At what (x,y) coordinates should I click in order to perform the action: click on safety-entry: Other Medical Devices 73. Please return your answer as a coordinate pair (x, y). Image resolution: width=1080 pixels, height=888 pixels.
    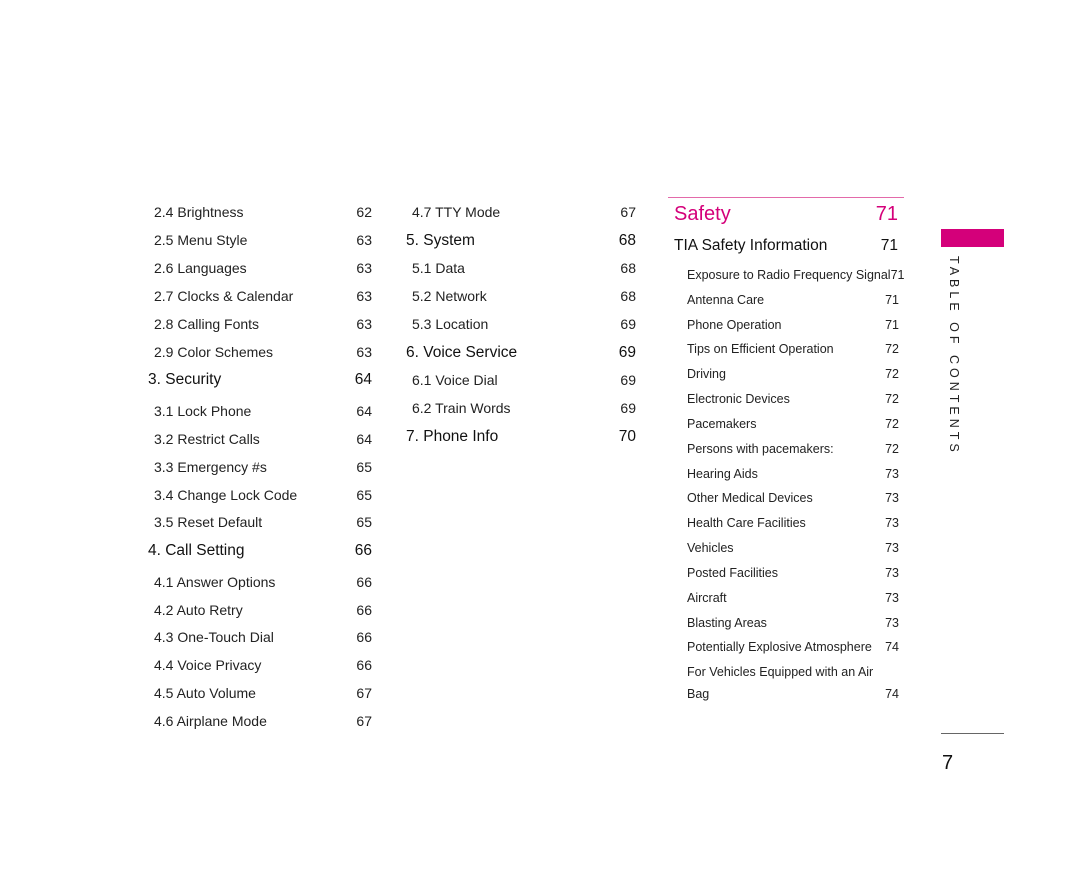
    Looking at the image, I should click on (793, 498).